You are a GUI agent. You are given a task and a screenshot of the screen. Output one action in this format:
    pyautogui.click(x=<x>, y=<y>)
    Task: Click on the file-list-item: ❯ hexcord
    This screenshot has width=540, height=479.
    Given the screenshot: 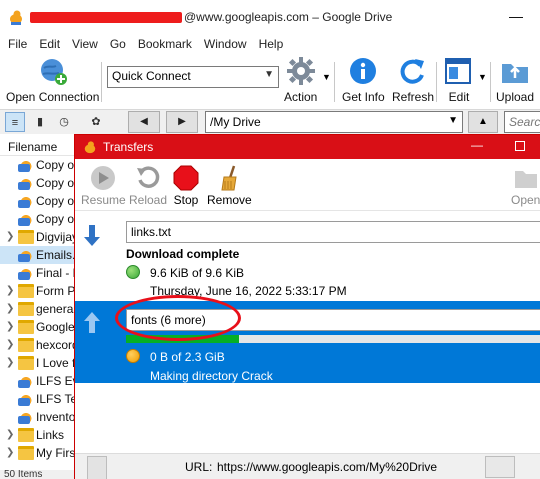 What is the action you would take?
    pyautogui.click(x=40, y=345)
    